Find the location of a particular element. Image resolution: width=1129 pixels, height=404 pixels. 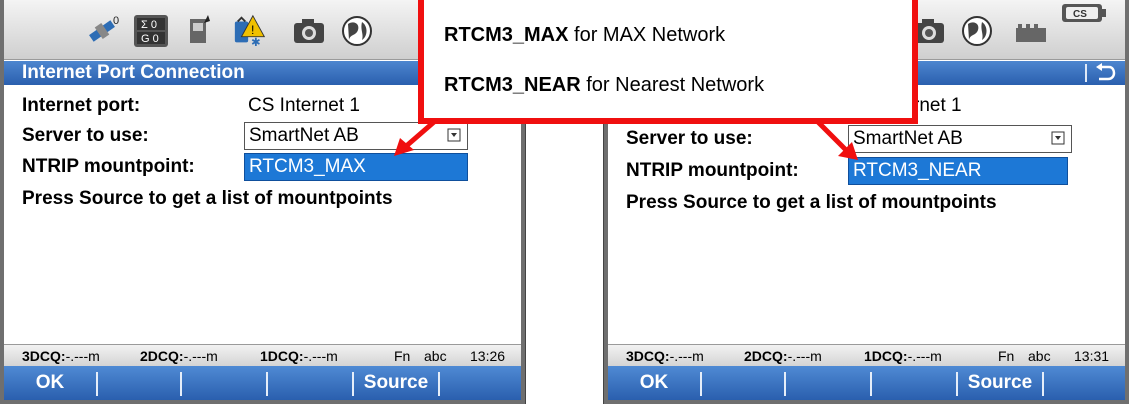

server-dropdown: SmartNet AB is located at coordinates (960, 139).